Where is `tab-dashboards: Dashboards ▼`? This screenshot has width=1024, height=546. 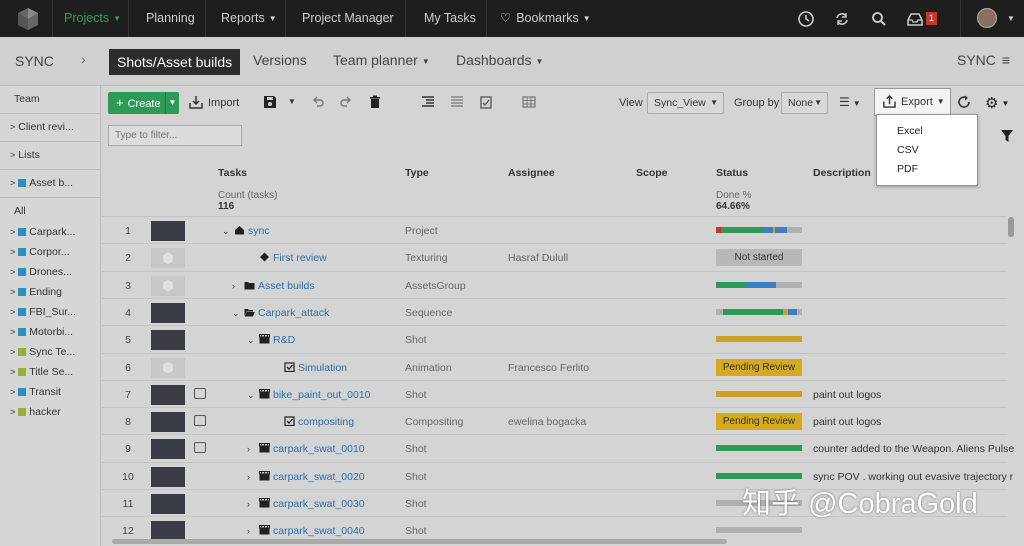 tab-dashboards: Dashboards ▼ is located at coordinates (499, 60).